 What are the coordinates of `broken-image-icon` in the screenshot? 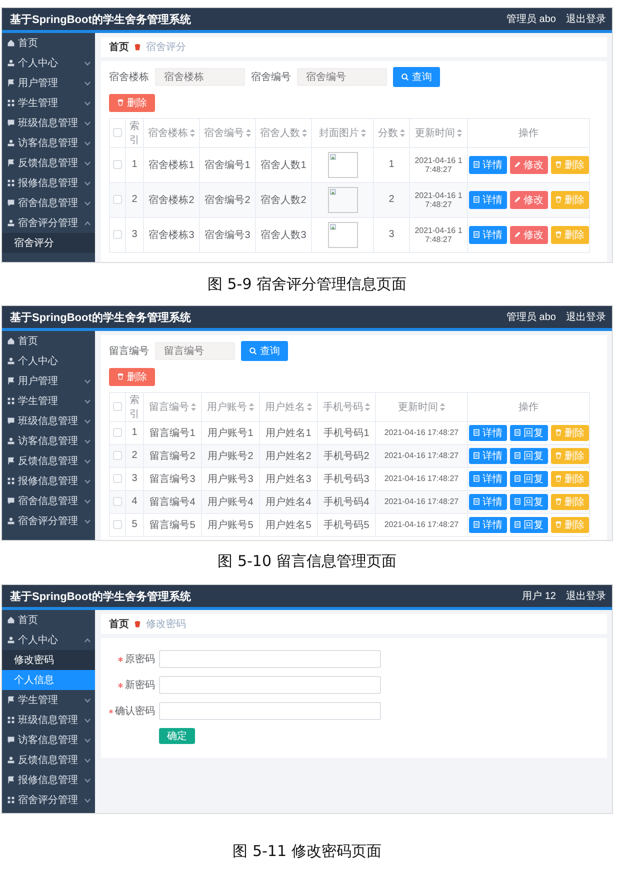 It's located at (333, 191).